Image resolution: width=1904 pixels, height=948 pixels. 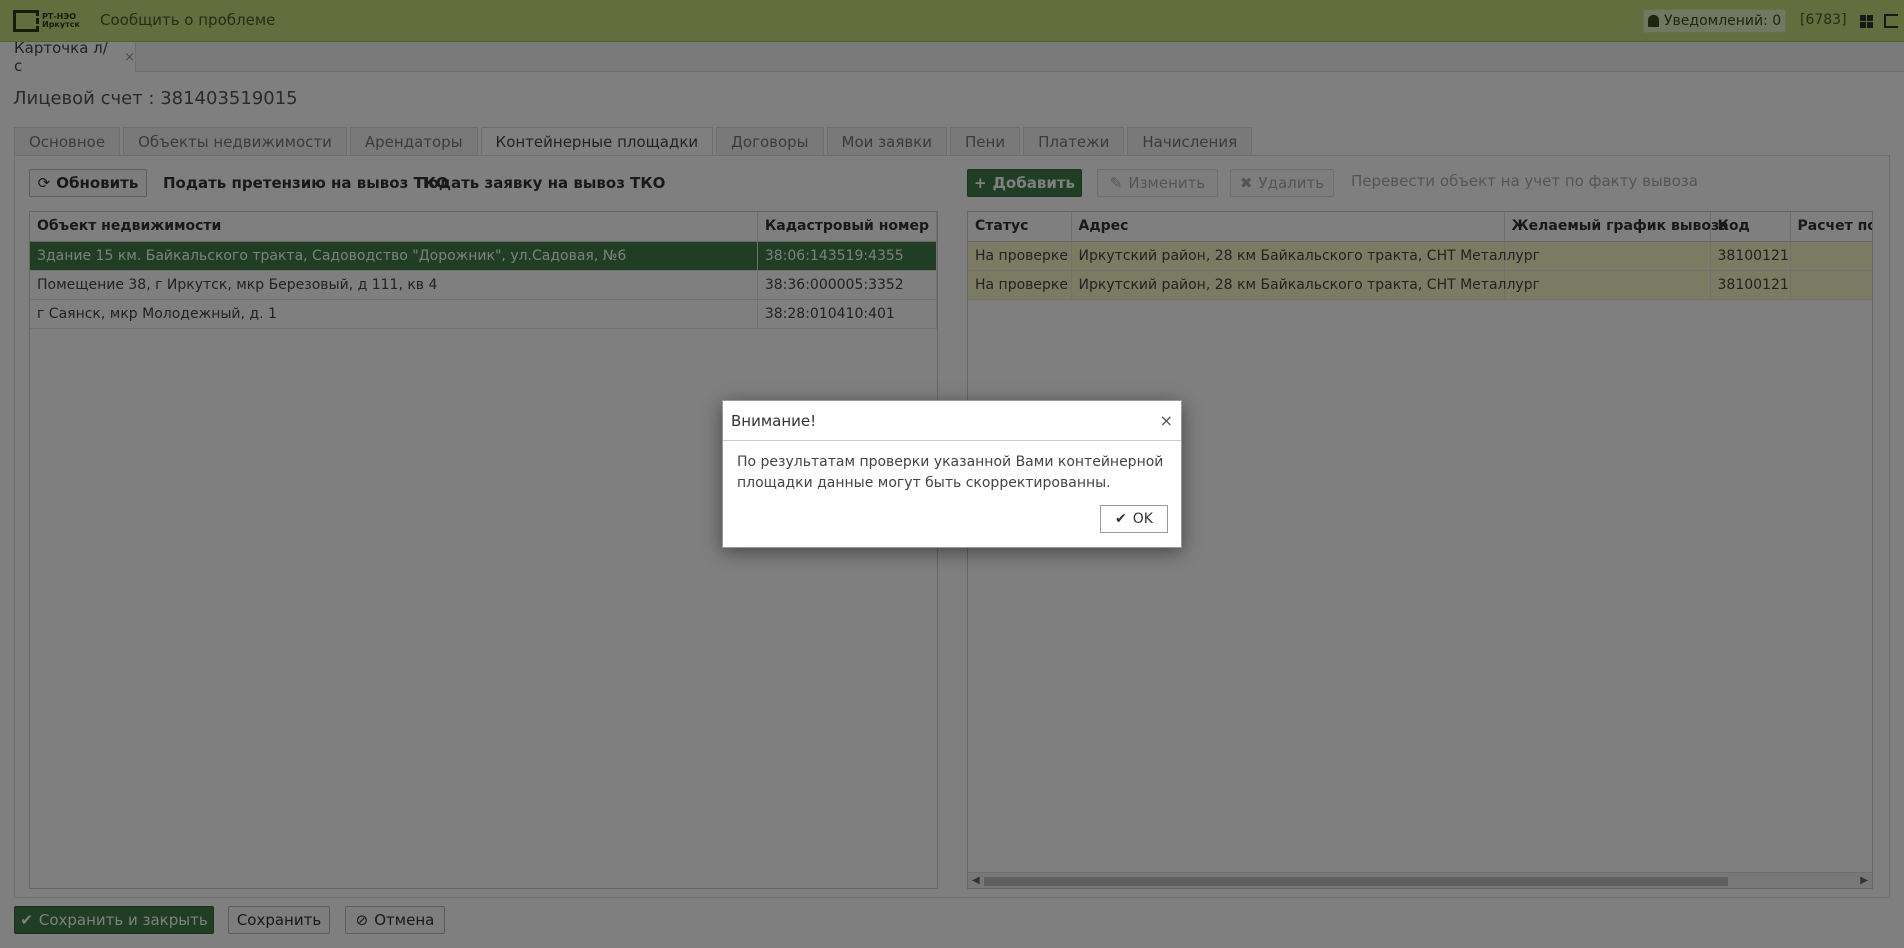 I want to click on dialog-title: Внимание!, so click(x=774, y=420).